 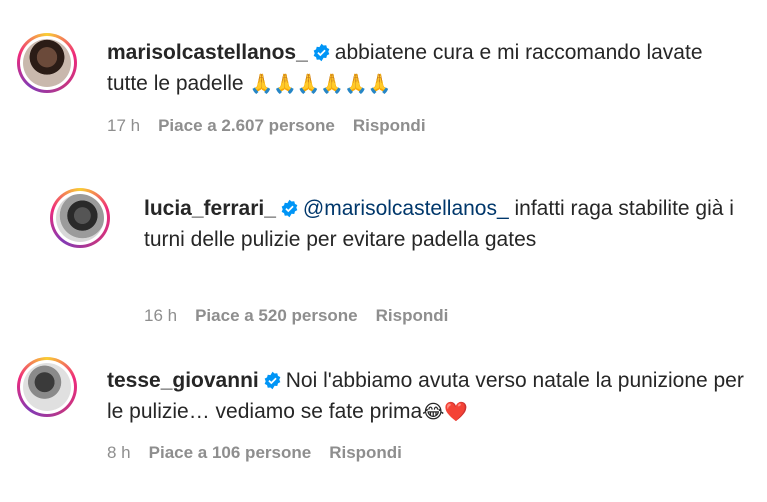 What do you see at coordinates (207, 52) in the screenshot?
I see `comment-username: marisolcastellanos_` at bounding box center [207, 52].